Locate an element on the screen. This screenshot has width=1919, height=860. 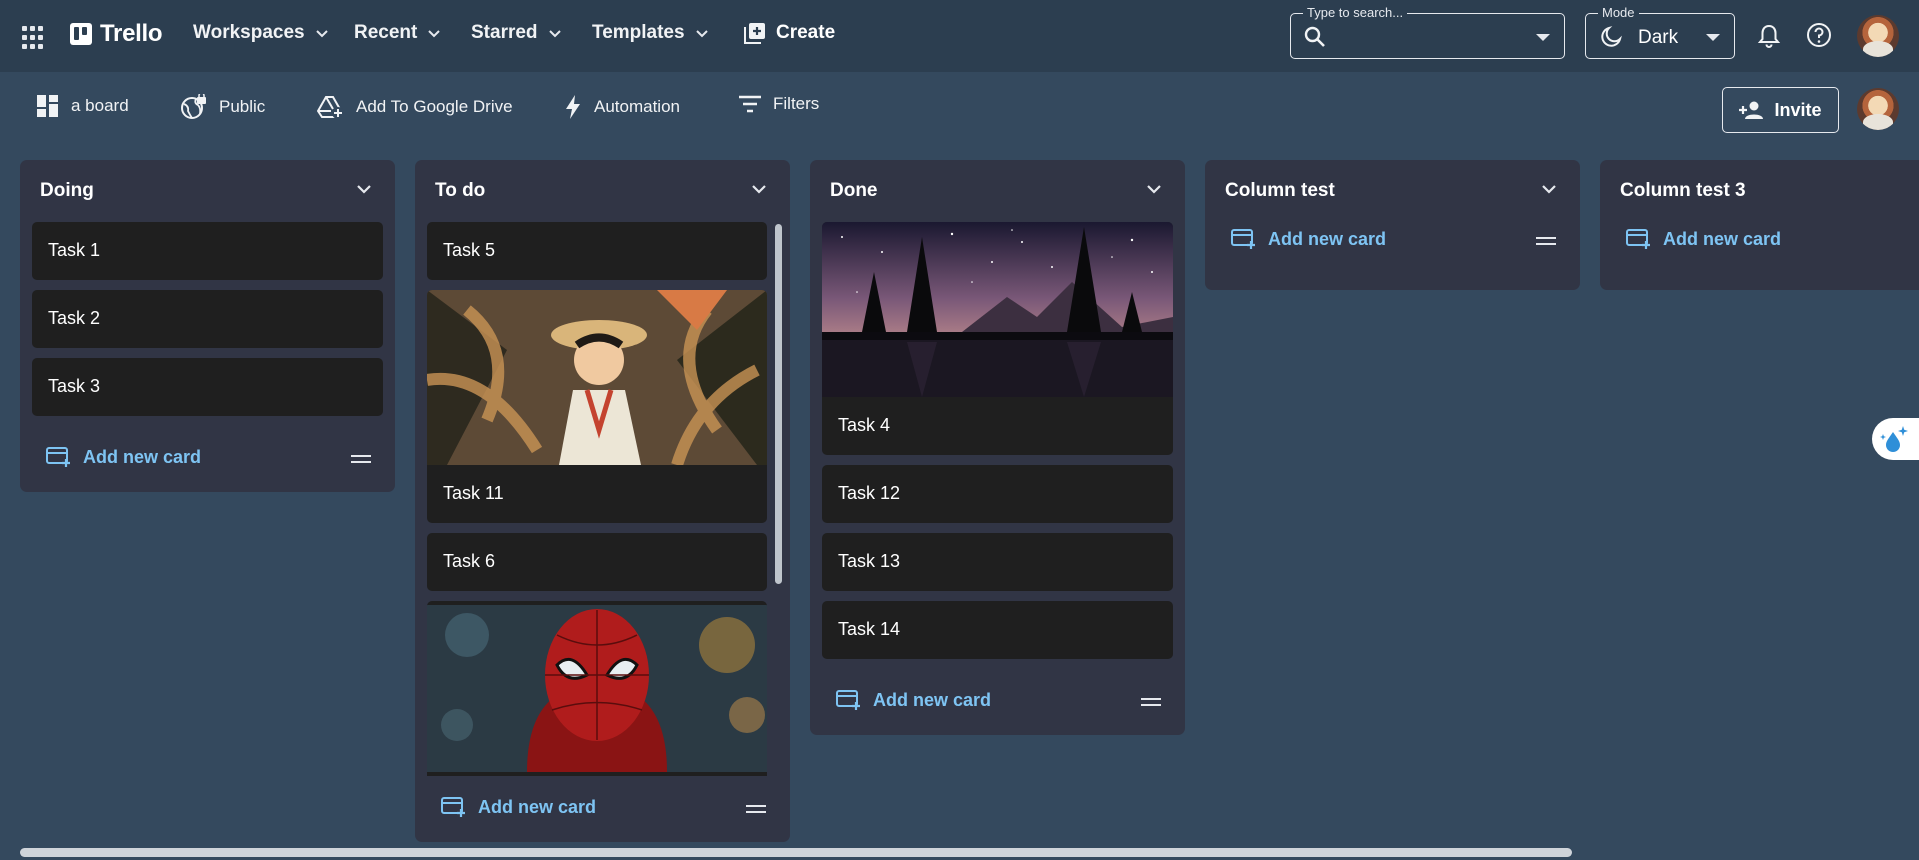
search-dropdown-icon is located at coordinates (1543, 37).